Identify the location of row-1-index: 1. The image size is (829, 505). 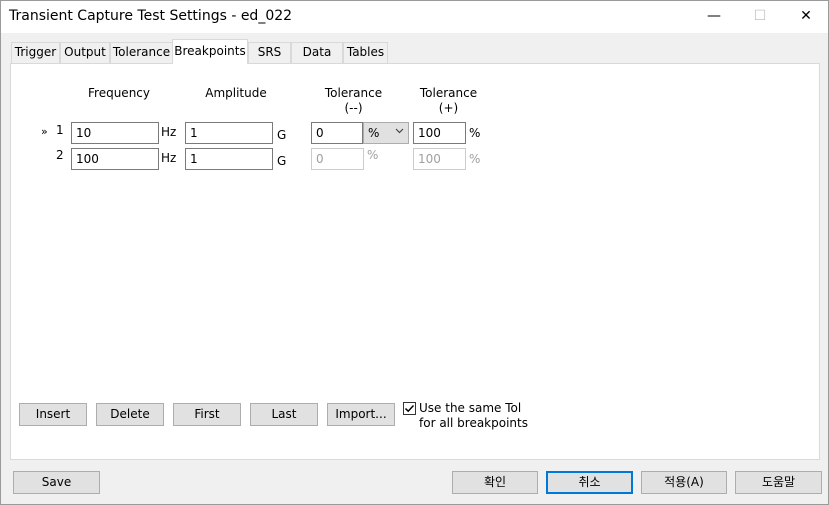
(60, 130).